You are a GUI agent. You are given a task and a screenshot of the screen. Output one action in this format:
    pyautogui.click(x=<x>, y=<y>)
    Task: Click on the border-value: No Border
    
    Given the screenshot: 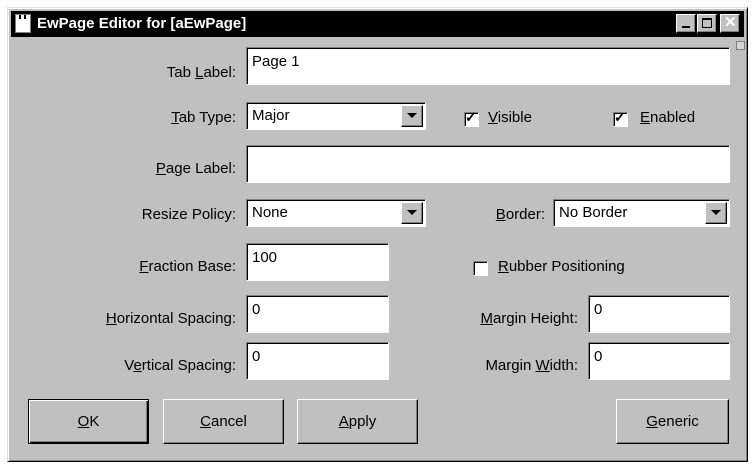 What is the action you would take?
    pyautogui.click(x=593, y=212)
    